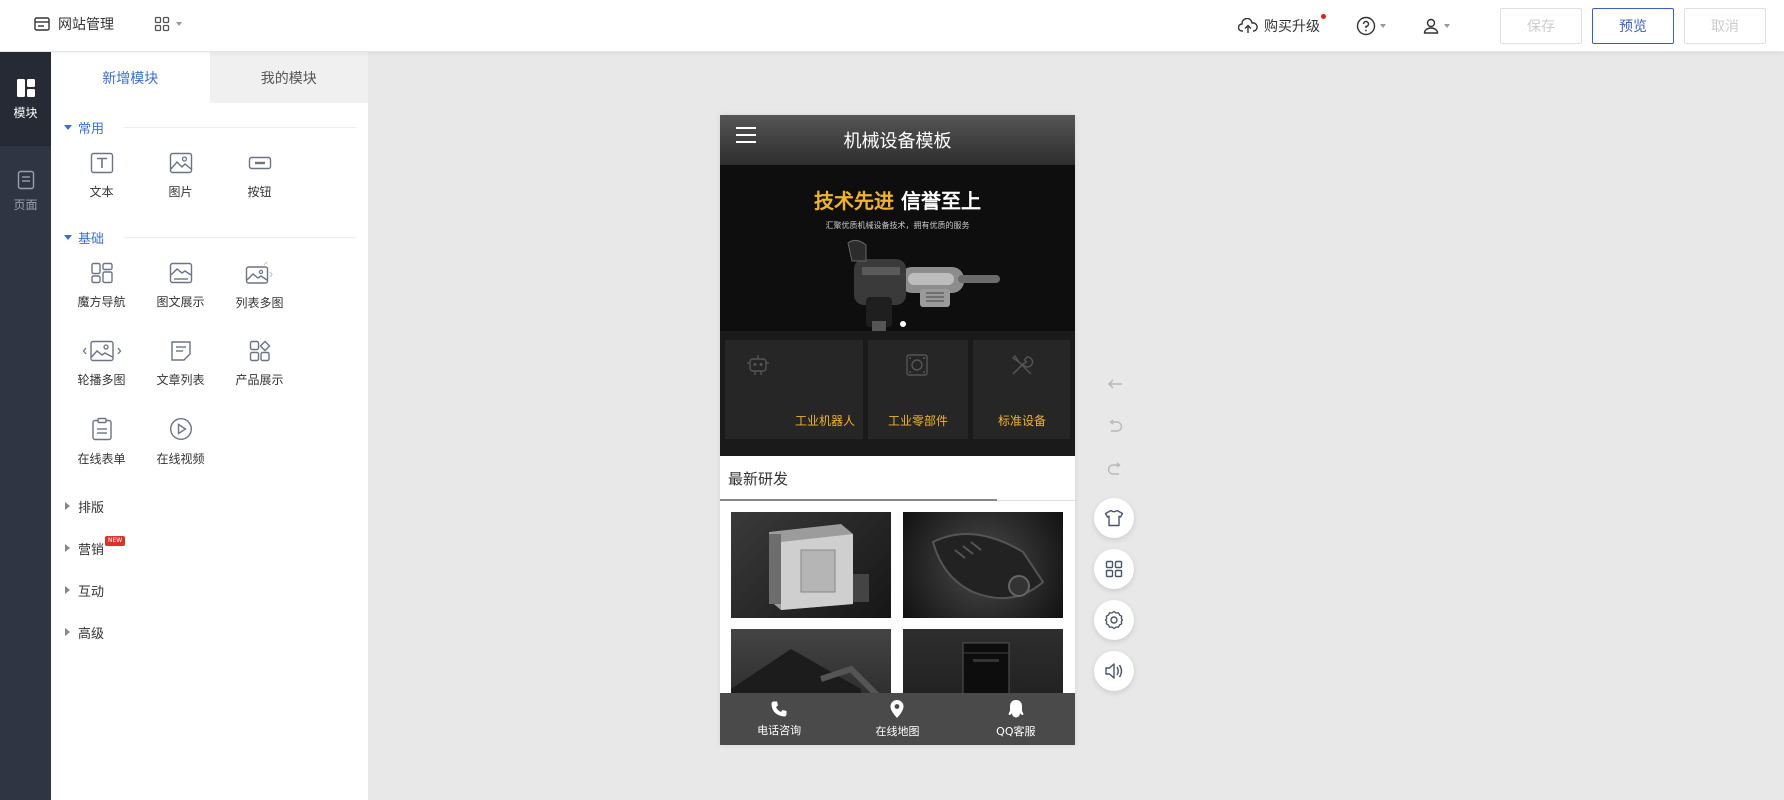  What do you see at coordinates (209, 548) in the screenshot?
I see `section-marketing-header: 营销 NEW` at bounding box center [209, 548].